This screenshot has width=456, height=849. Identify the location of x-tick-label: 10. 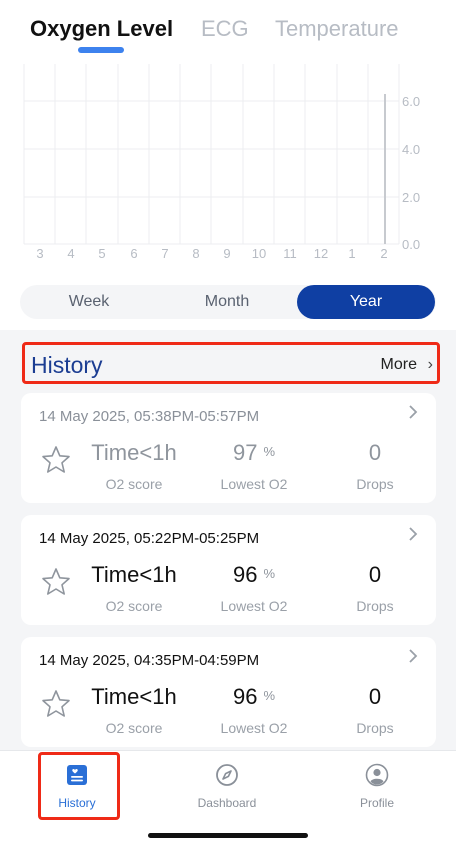
(259, 253).